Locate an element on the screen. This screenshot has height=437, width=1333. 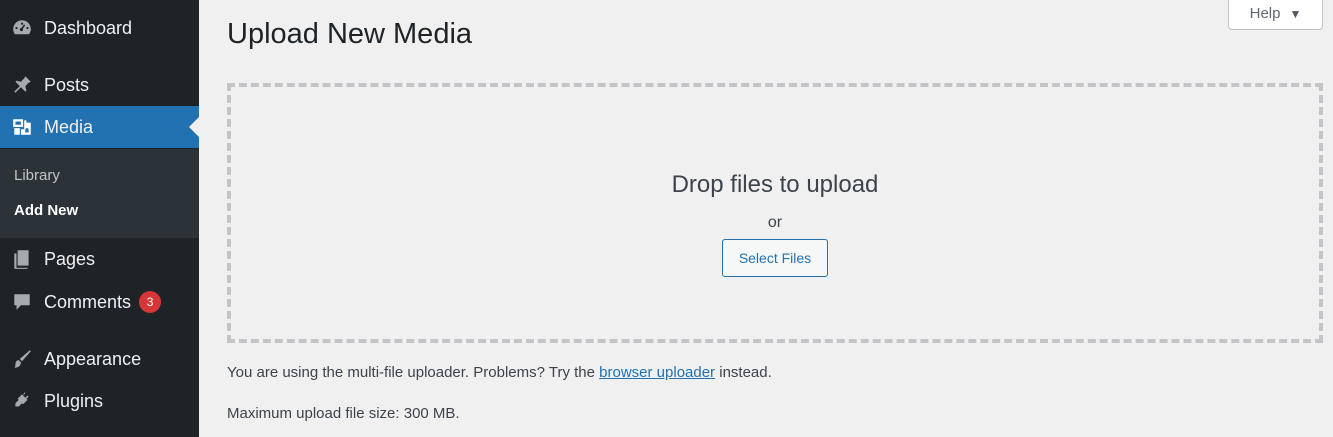
menu-label-pages: Pages is located at coordinates (70, 258).